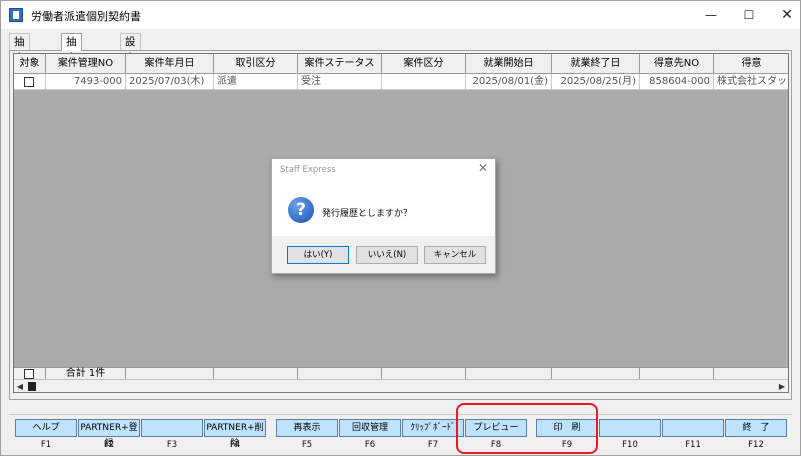 The image size is (801, 456). I want to click on grid-footer: 合計 1件, so click(401, 373).